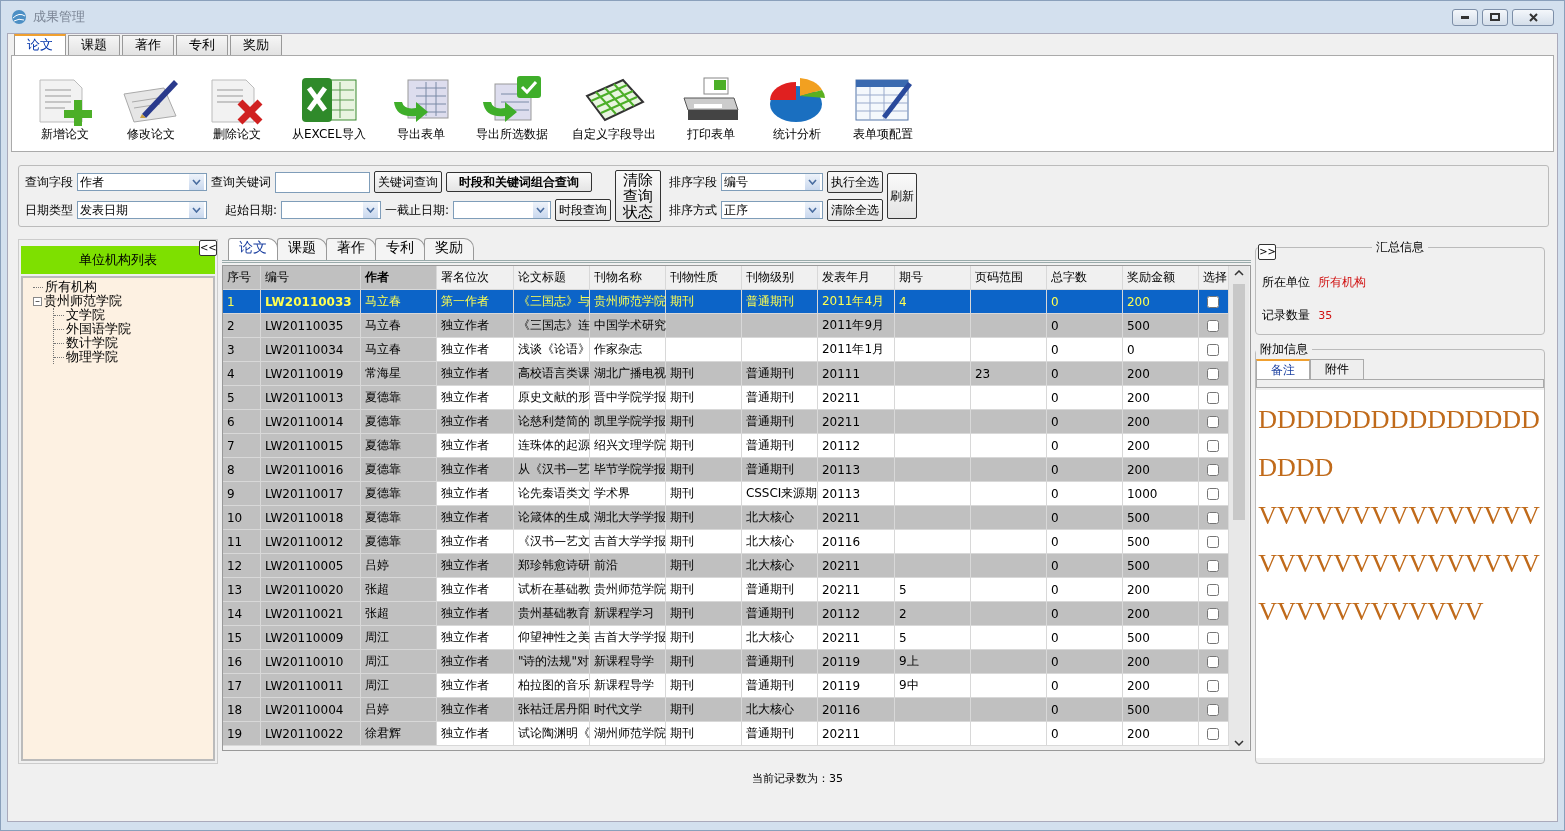 This screenshot has height=831, width=1565. Describe the element at coordinates (1495, 17) in the screenshot. I see `maximize-button` at that location.